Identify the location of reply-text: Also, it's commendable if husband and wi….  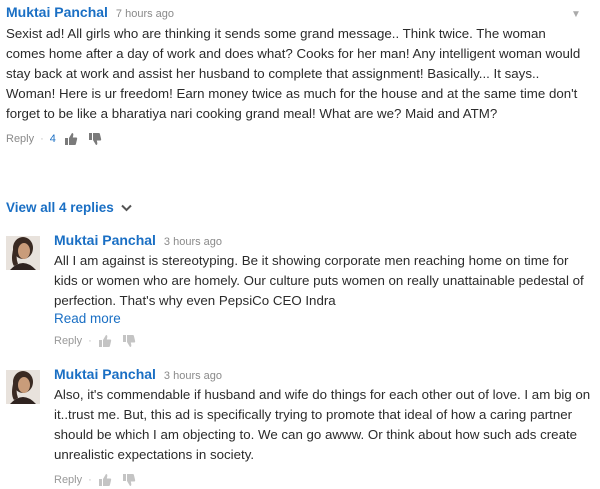
(322, 424).